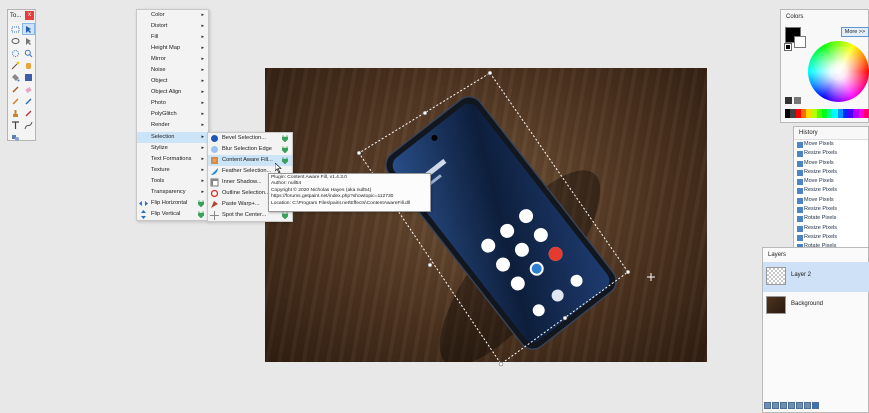  Describe the element at coordinates (838, 71) in the screenshot. I see `color-wheel` at that location.